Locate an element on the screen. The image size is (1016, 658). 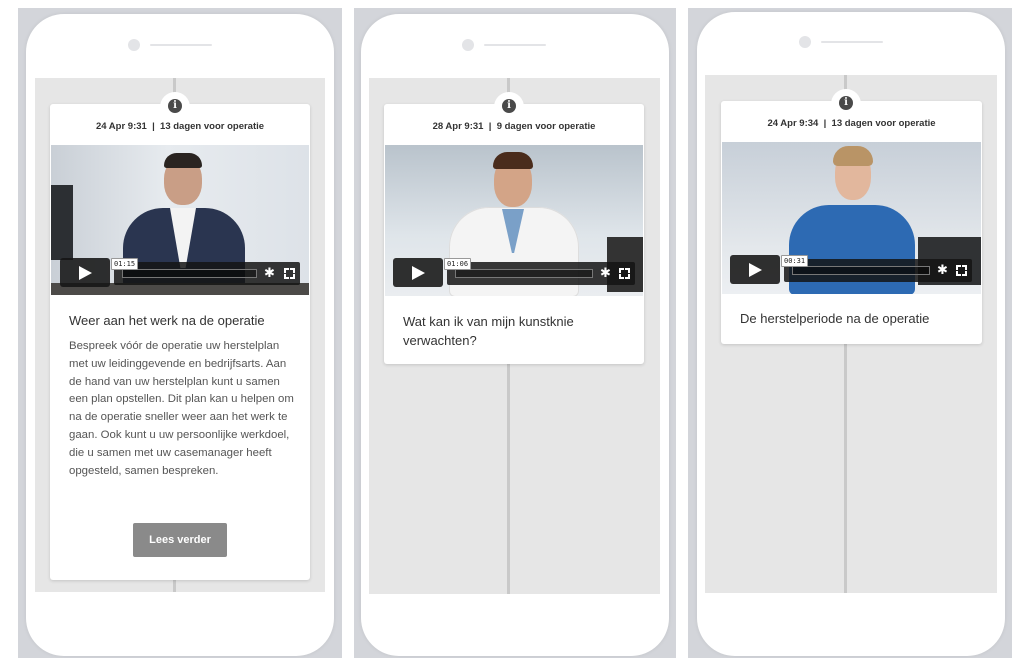
card-date: 24 Apr 9:34 is located at coordinates (793, 123).